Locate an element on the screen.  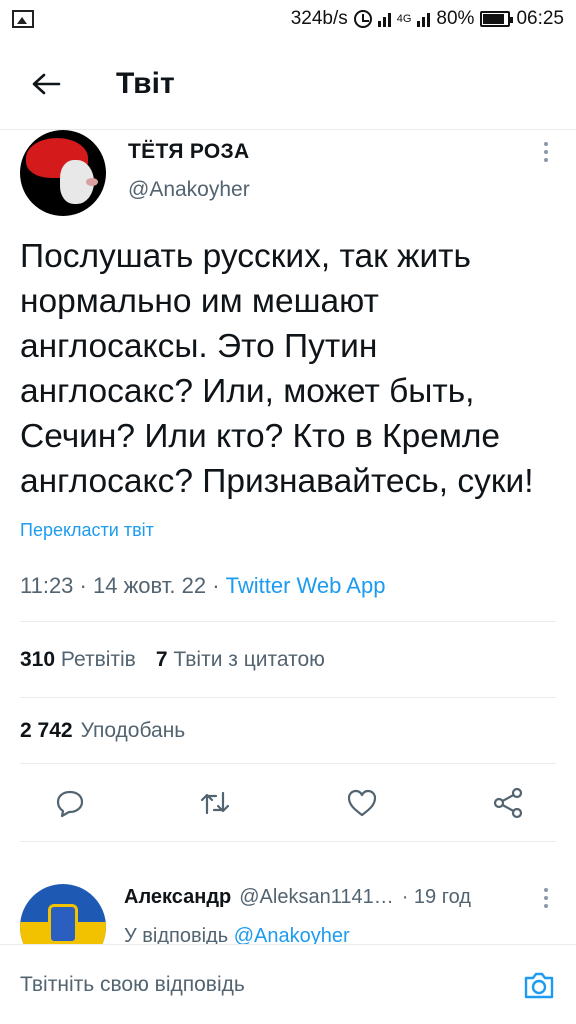
battery-icon is located at coordinates (497, 19).